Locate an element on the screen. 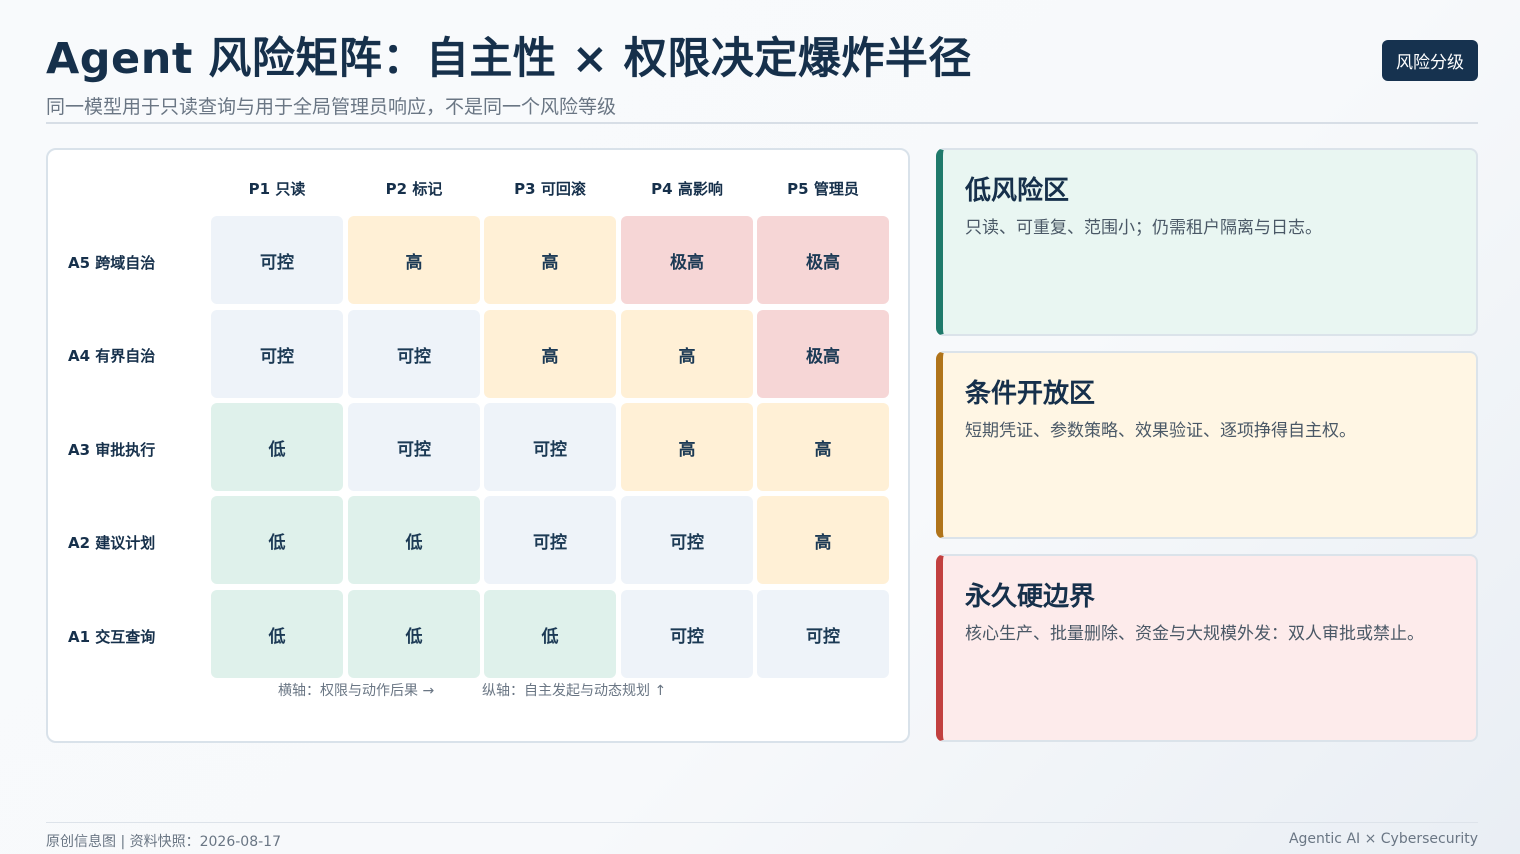  column-header-p4: P4 高影响 is located at coordinates (687, 189).